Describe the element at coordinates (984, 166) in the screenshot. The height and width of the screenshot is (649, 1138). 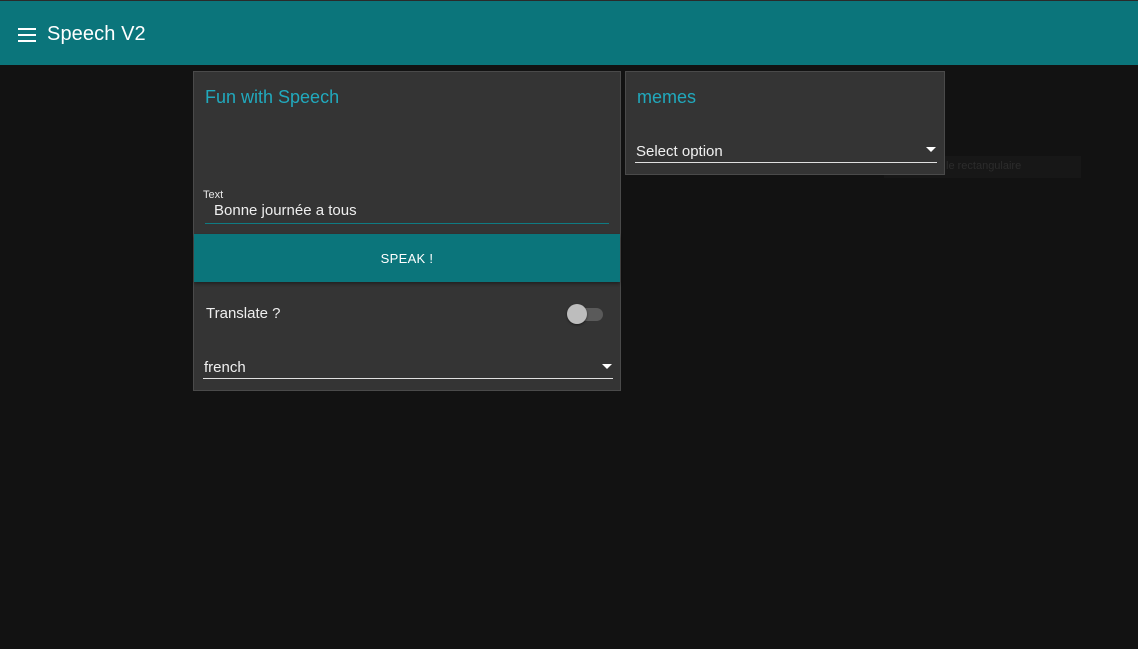
I see `ghost-tooltip-text: le rectangulaire` at that location.